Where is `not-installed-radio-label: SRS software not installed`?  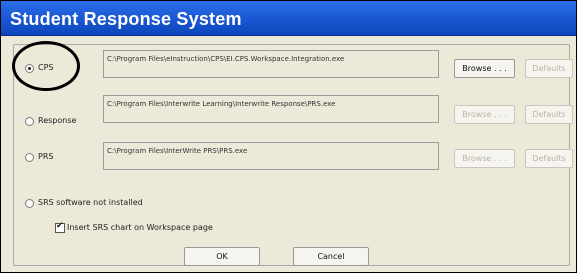
not-installed-radio-label: SRS software not installed is located at coordinates (90, 202).